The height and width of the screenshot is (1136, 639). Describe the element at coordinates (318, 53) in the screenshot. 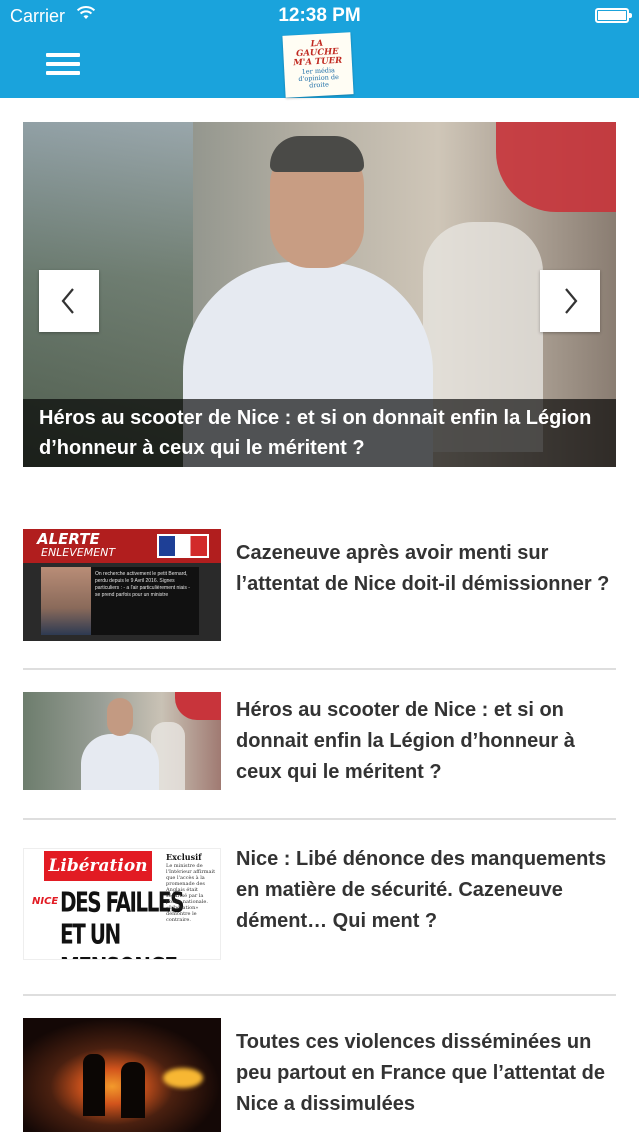

I see `logo-title: LA GAUCHE M'A TUER` at that location.